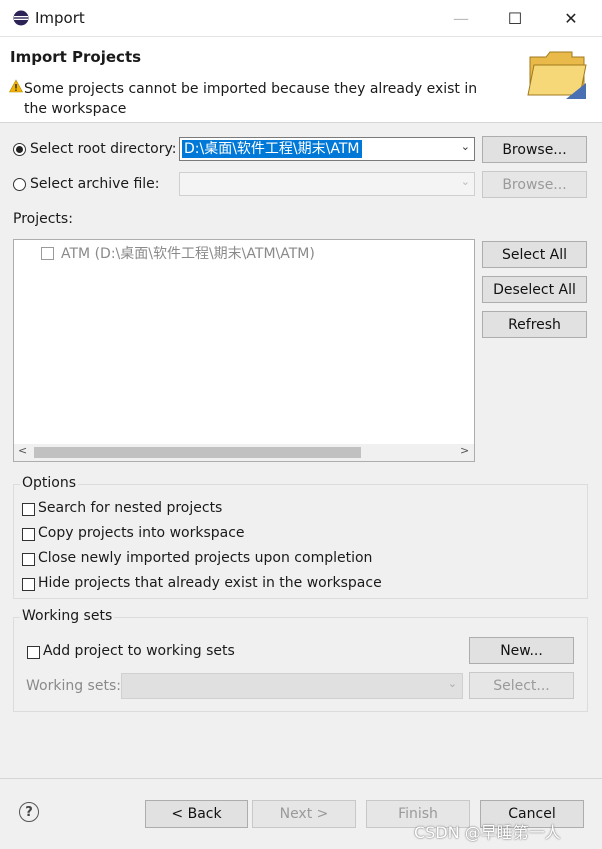 The height and width of the screenshot is (849, 602). Describe the element at coordinates (461, 18) in the screenshot. I see `minimize-button: —` at that location.